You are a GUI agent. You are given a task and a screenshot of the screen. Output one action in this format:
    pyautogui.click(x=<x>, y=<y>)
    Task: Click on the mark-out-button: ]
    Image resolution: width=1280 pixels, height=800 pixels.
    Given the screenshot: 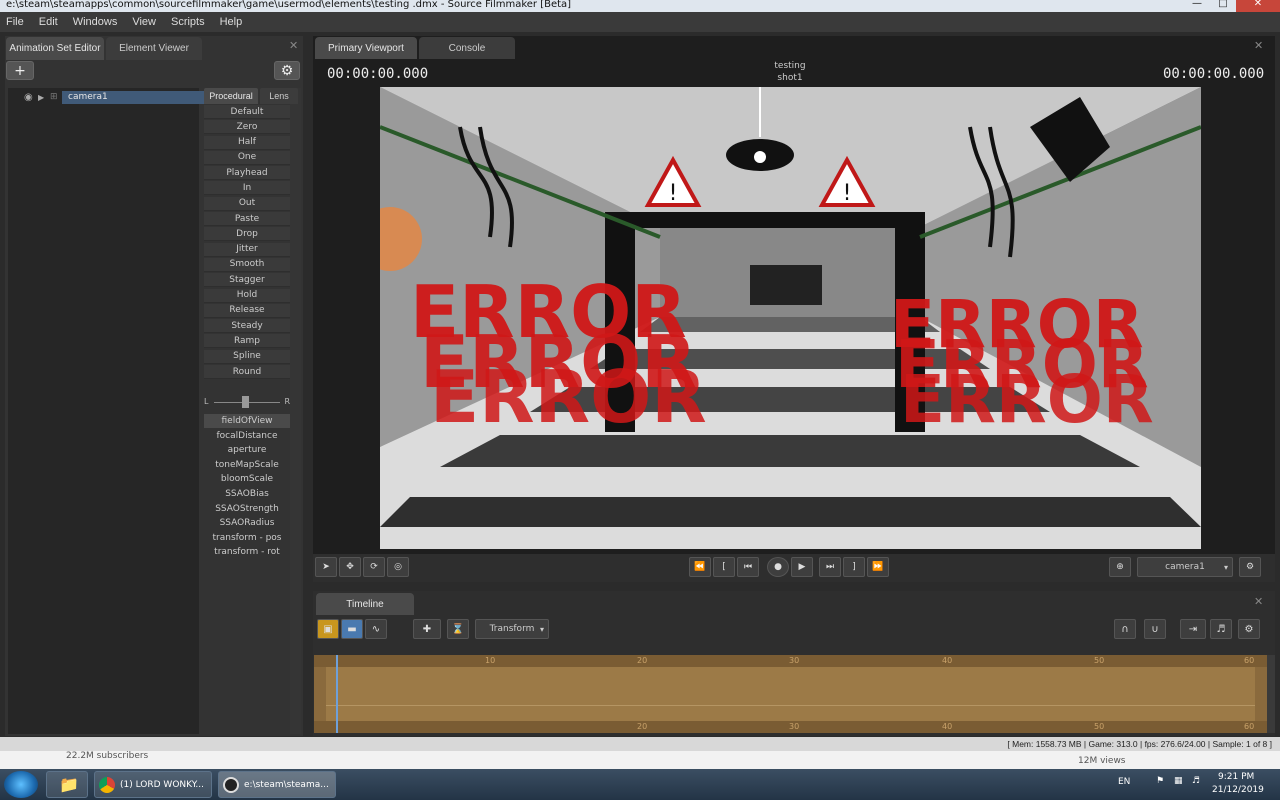 What is the action you would take?
    pyautogui.click(x=854, y=567)
    